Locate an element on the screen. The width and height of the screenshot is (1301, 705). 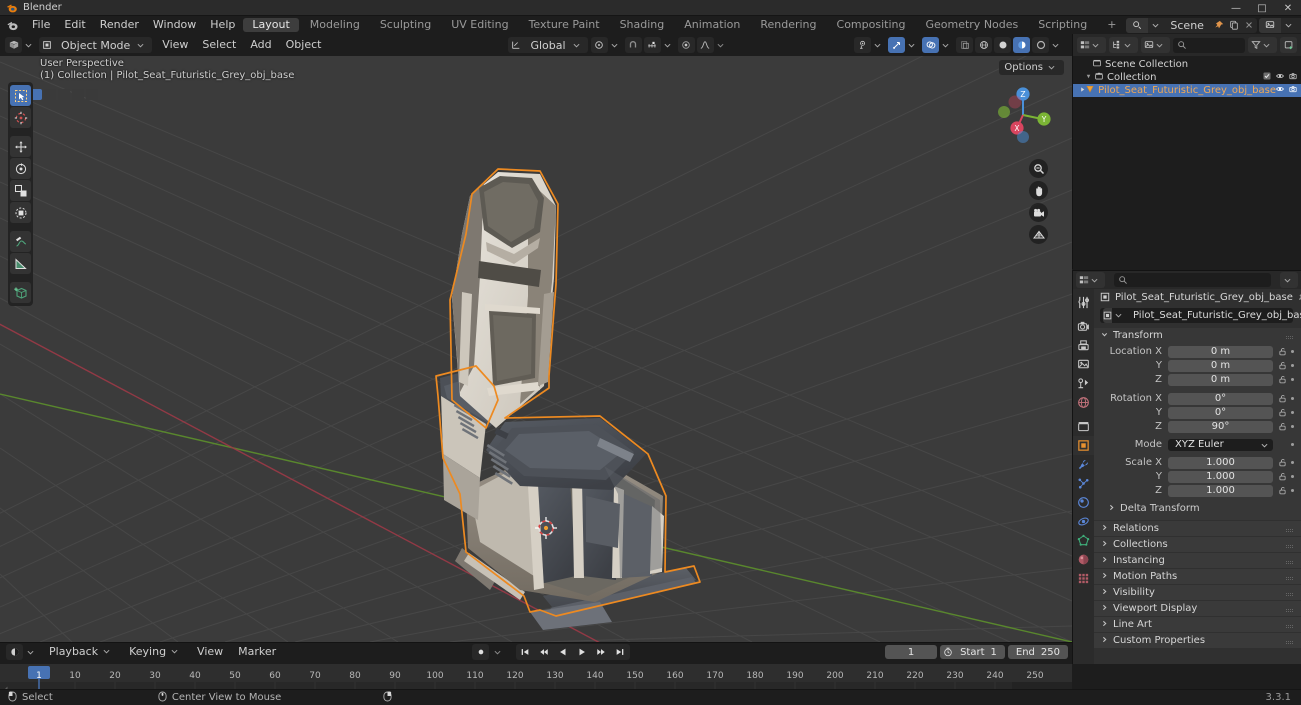
row-location-x: Location X 0 m is located at coordinates (1197, 351).